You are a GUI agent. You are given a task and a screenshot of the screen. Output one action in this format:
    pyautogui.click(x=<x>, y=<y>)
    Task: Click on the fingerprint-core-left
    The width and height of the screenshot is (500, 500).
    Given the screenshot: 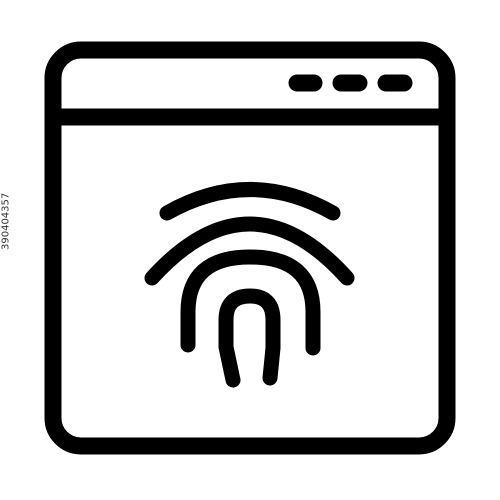 What is the action you would take?
    pyautogui.click(x=249, y=338)
    